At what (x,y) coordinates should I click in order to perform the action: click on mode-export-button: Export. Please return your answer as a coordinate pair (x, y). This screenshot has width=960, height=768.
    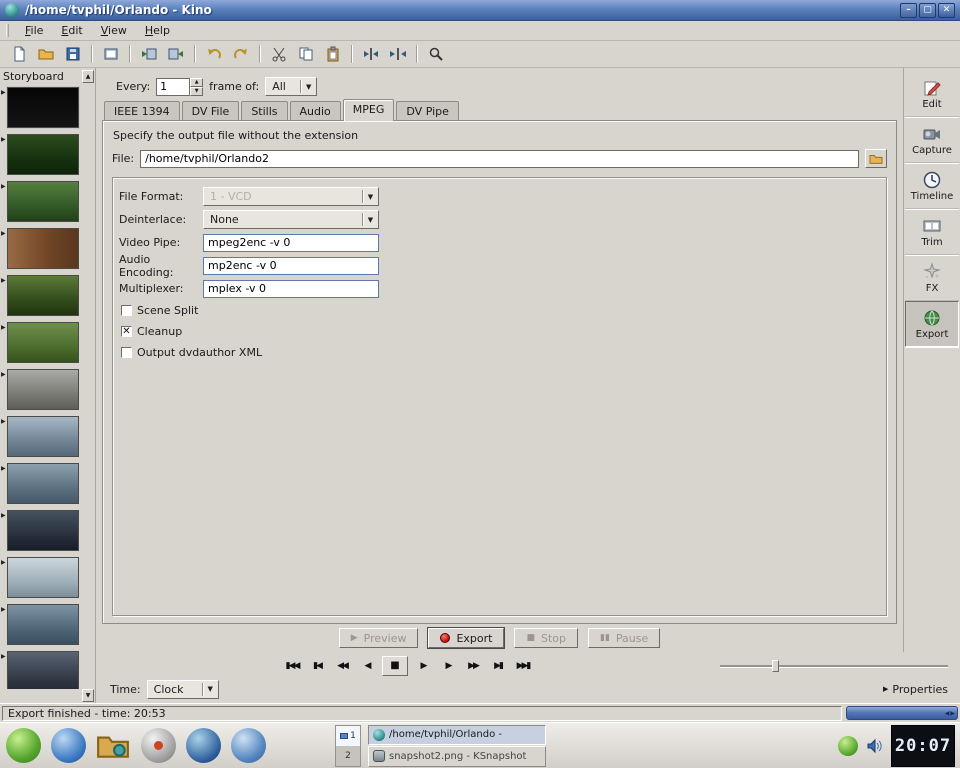
    Looking at the image, I should click on (932, 324).